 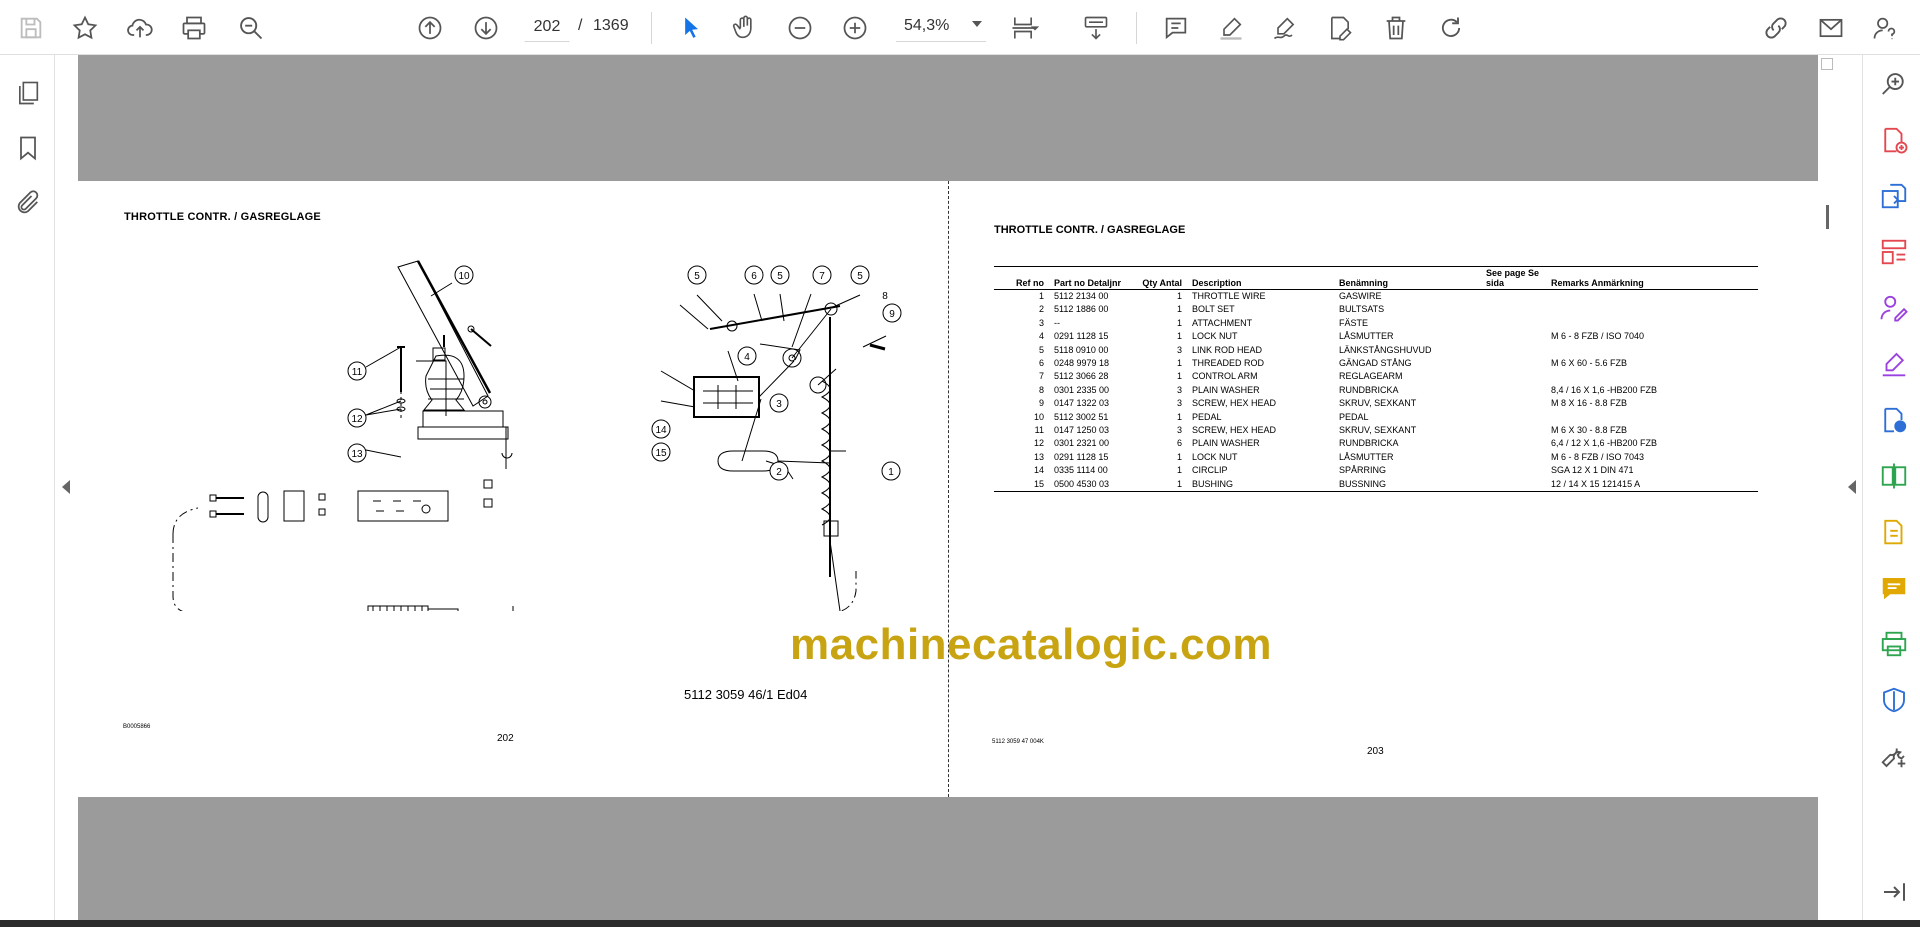 I want to click on table-row: 3 -- 1 ATTACHMENT FÄSTE, so click(x=1376, y=323).